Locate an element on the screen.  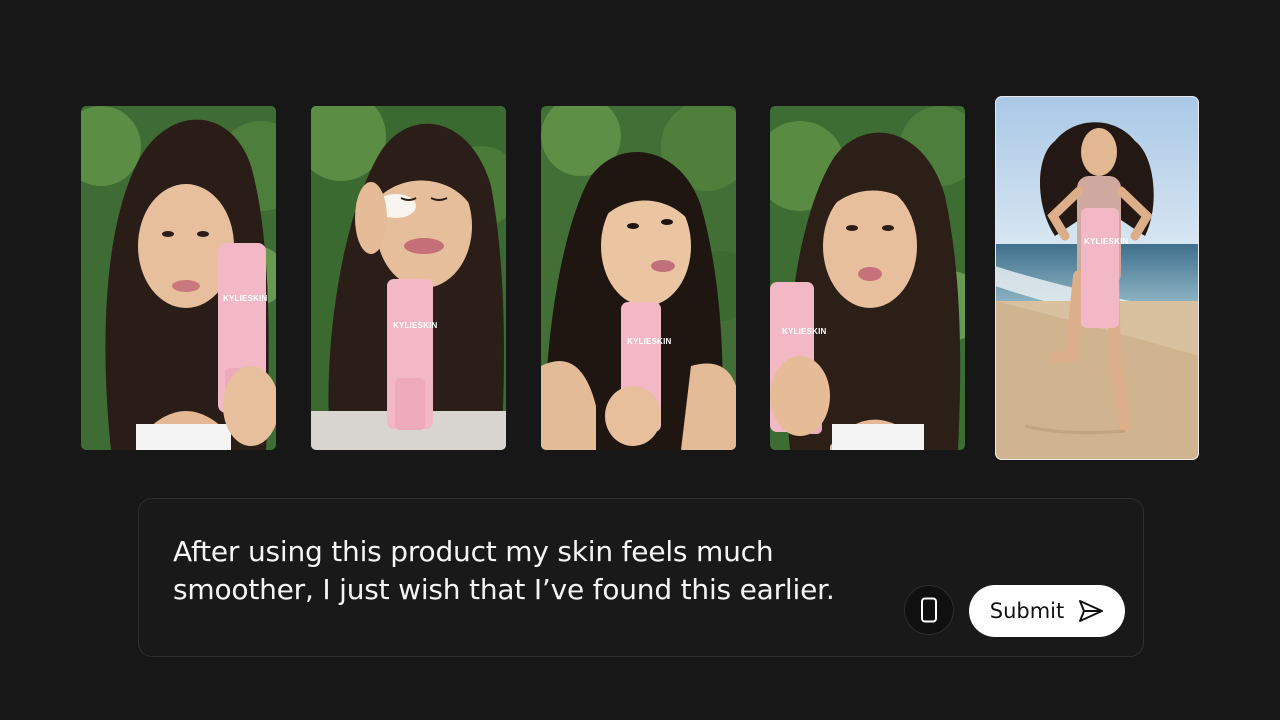
video-thumbnail-2: KYLIESKIN is located at coordinates (408, 278).